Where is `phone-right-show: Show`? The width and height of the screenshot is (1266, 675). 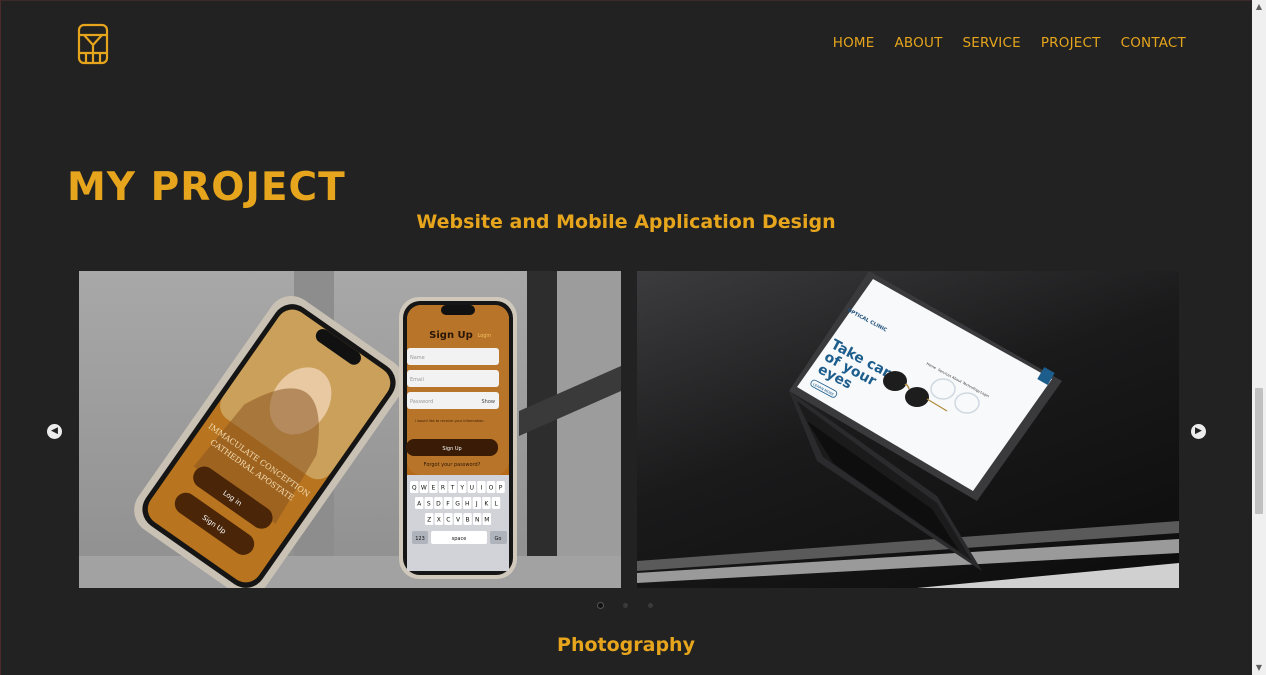 phone-right-show: Show is located at coordinates (489, 402).